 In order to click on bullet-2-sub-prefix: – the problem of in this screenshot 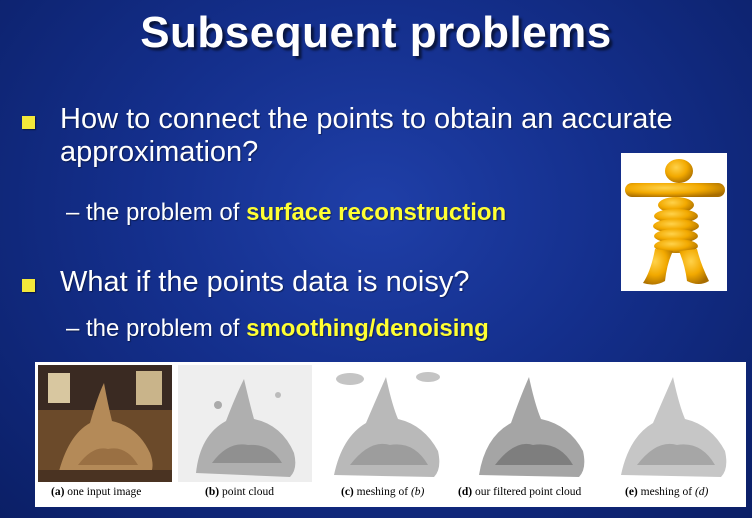, I will do `click(156, 328)`.